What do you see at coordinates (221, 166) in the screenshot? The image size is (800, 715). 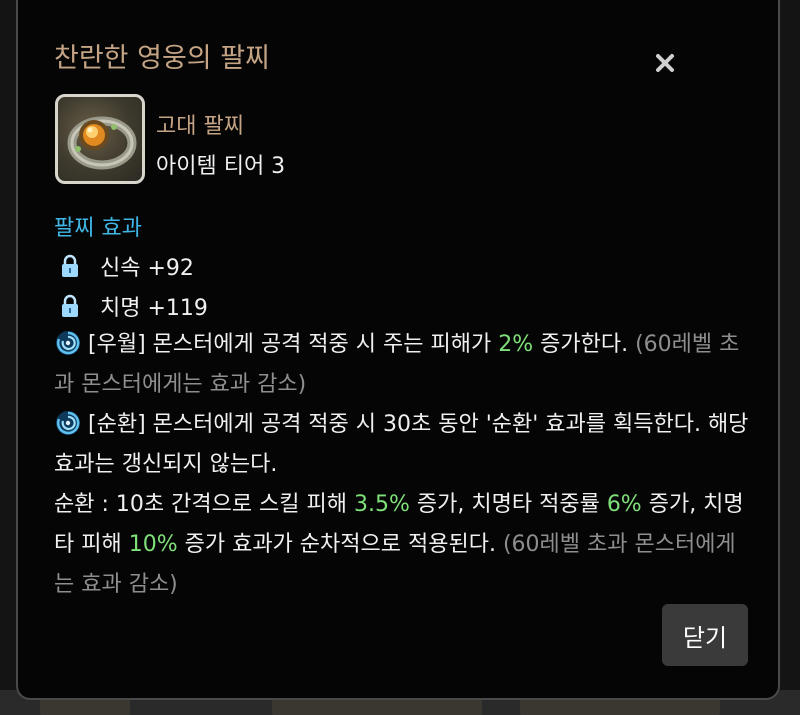 I see `item-tier: 아이템 티어 3` at bounding box center [221, 166].